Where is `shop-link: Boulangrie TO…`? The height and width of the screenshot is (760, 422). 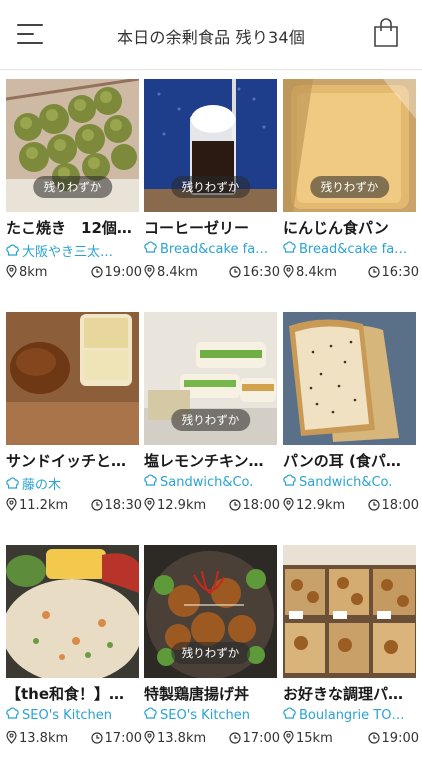
shop-link: Boulangrie TO… is located at coordinates (349, 716).